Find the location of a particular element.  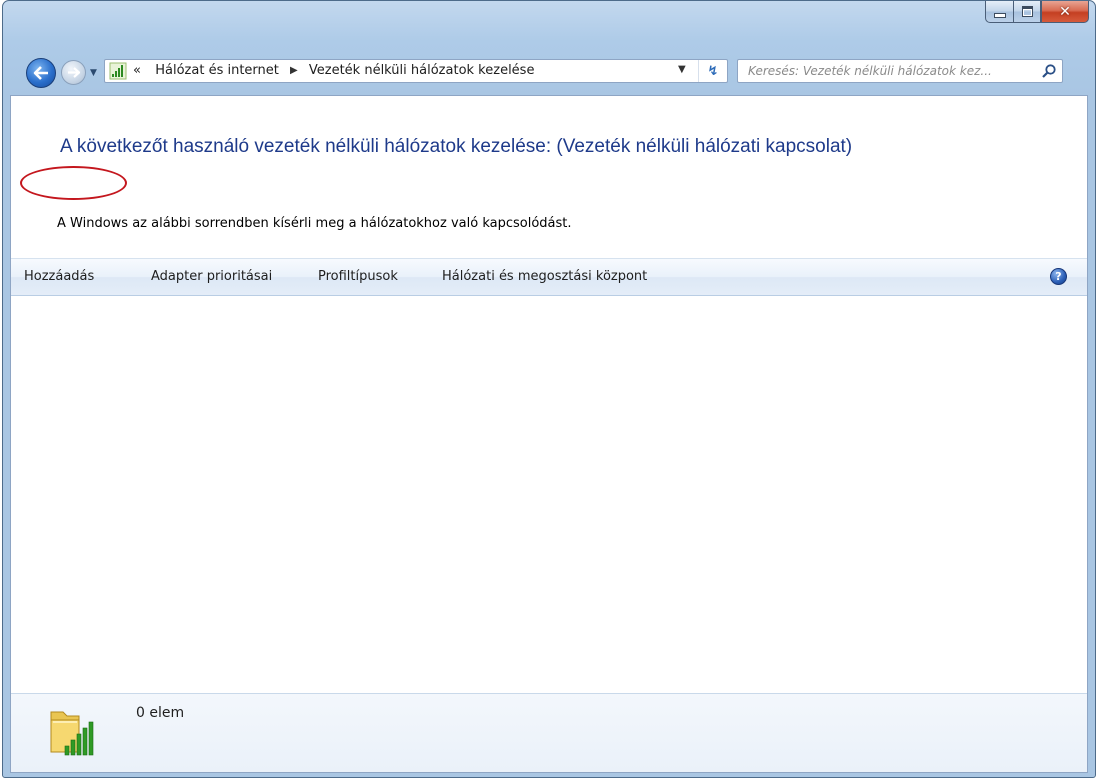

maximize-icon is located at coordinates (1027, 11).